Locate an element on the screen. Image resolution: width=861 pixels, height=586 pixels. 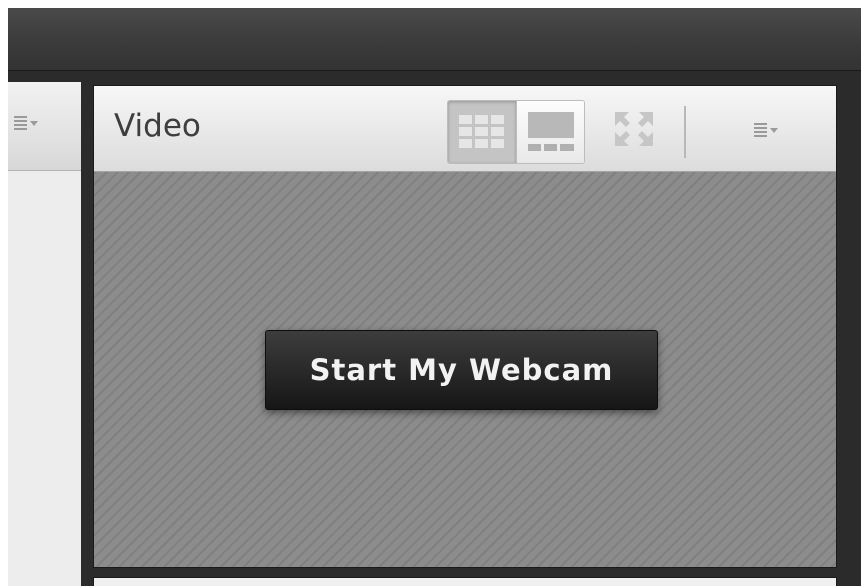
grid-layout-icon is located at coordinates (481, 131).